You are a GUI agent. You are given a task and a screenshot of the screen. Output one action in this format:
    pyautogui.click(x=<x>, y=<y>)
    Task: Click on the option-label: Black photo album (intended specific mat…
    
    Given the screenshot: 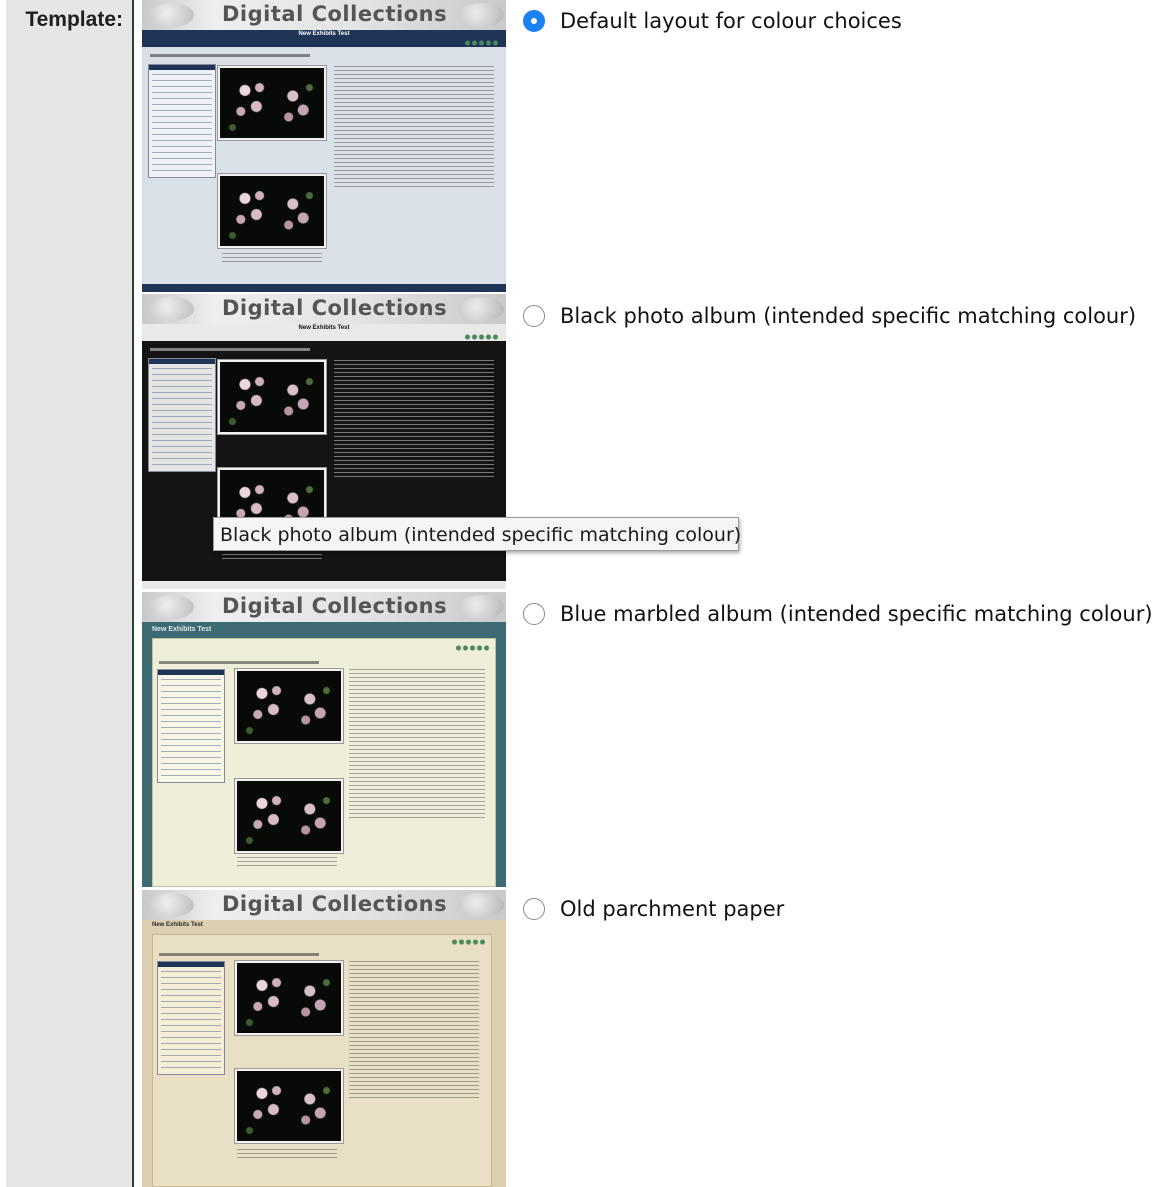 What is the action you would take?
    pyautogui.click(x=848, y=316)
    